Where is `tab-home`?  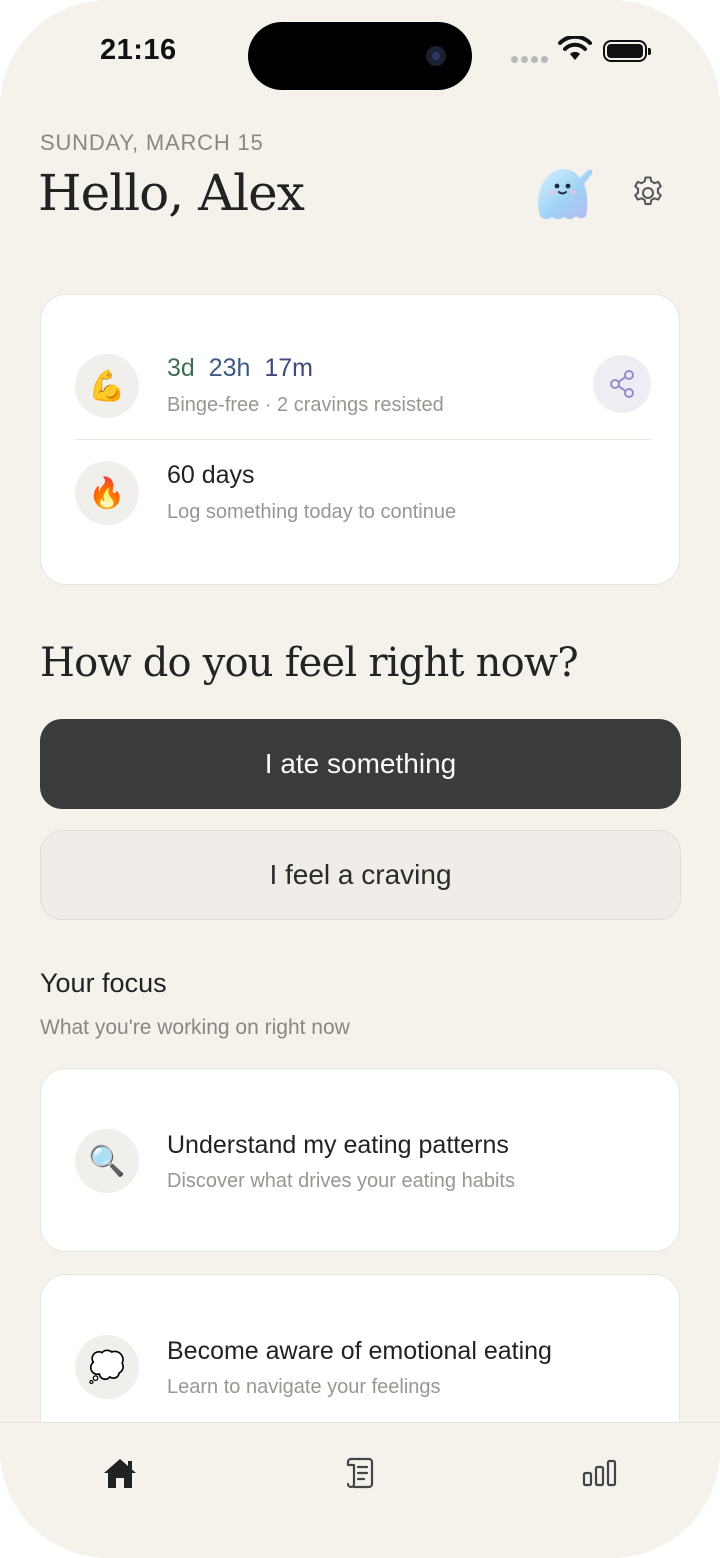
tab-home is located at coordinates (120, 1473).